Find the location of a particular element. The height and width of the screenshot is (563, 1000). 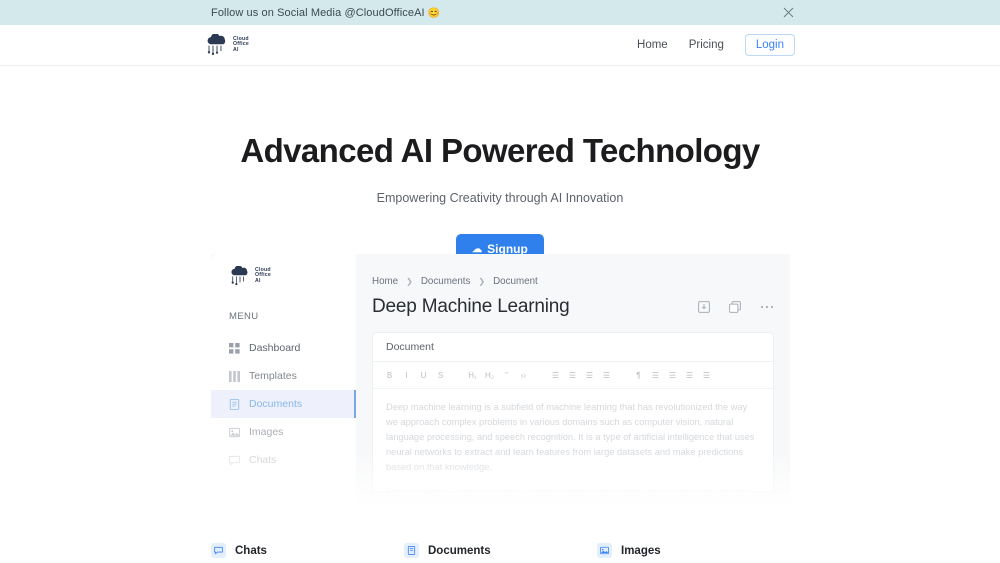

feature-documents: Documents is located at coordinates (500, 550).